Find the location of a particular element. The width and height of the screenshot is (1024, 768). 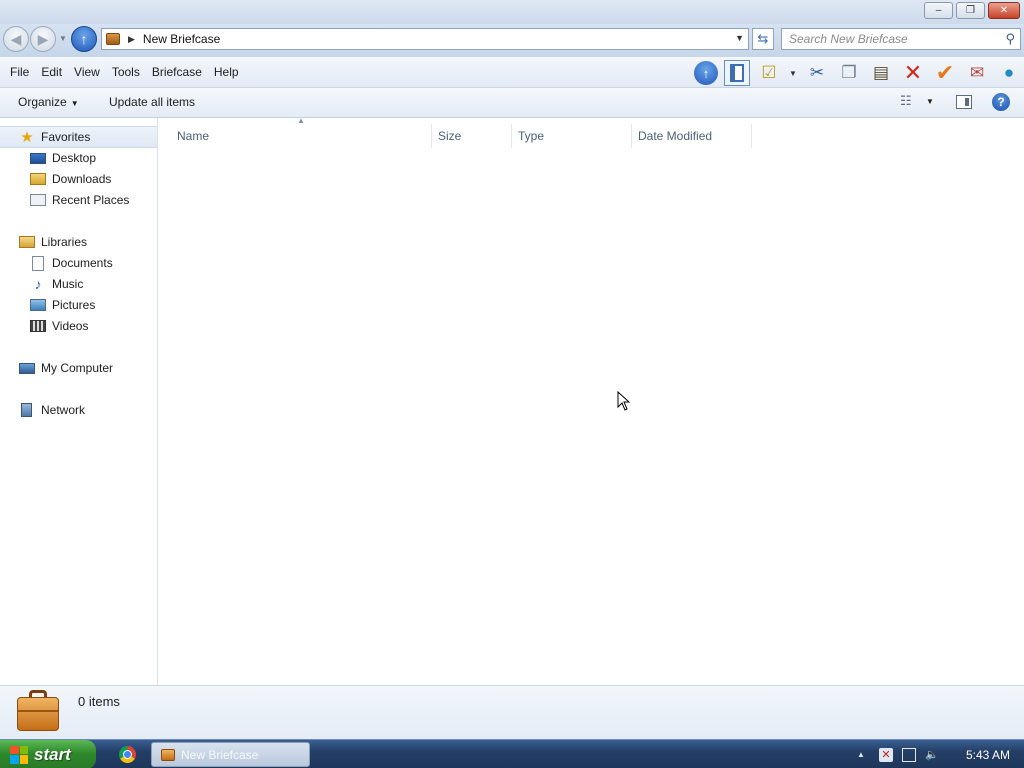

windows-logo-icon is located at coordinates (19, 754).